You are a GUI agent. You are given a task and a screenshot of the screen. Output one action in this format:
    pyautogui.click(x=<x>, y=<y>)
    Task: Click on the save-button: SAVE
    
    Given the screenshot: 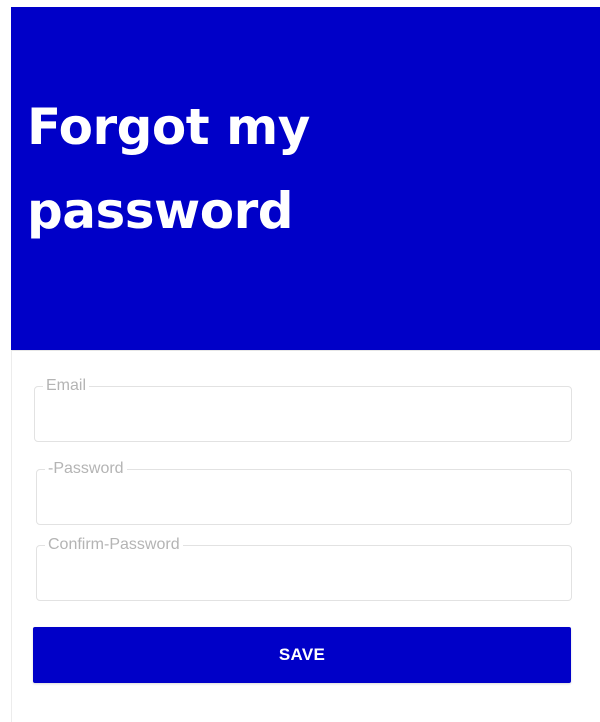 What is the action you would take?
    pyautogui.click(x=302, y=655)
    